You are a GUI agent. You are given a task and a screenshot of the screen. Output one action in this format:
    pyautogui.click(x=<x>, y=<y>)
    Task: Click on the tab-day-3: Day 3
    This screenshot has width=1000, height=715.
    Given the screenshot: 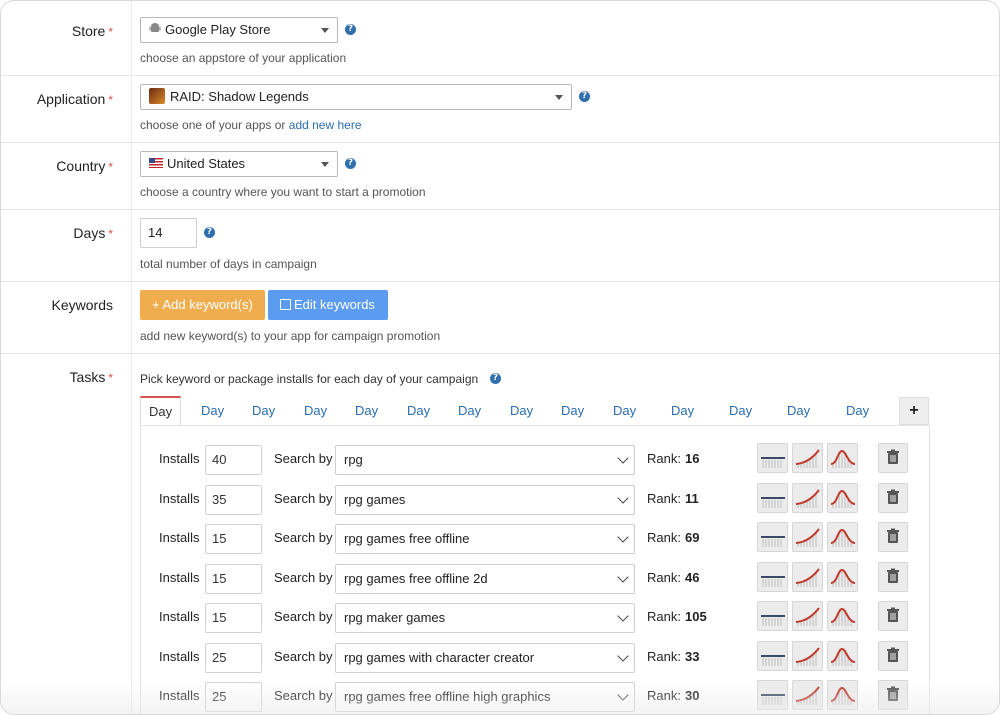 What is the action you would take?
    pyautogui.click(x=263, y=422)
    